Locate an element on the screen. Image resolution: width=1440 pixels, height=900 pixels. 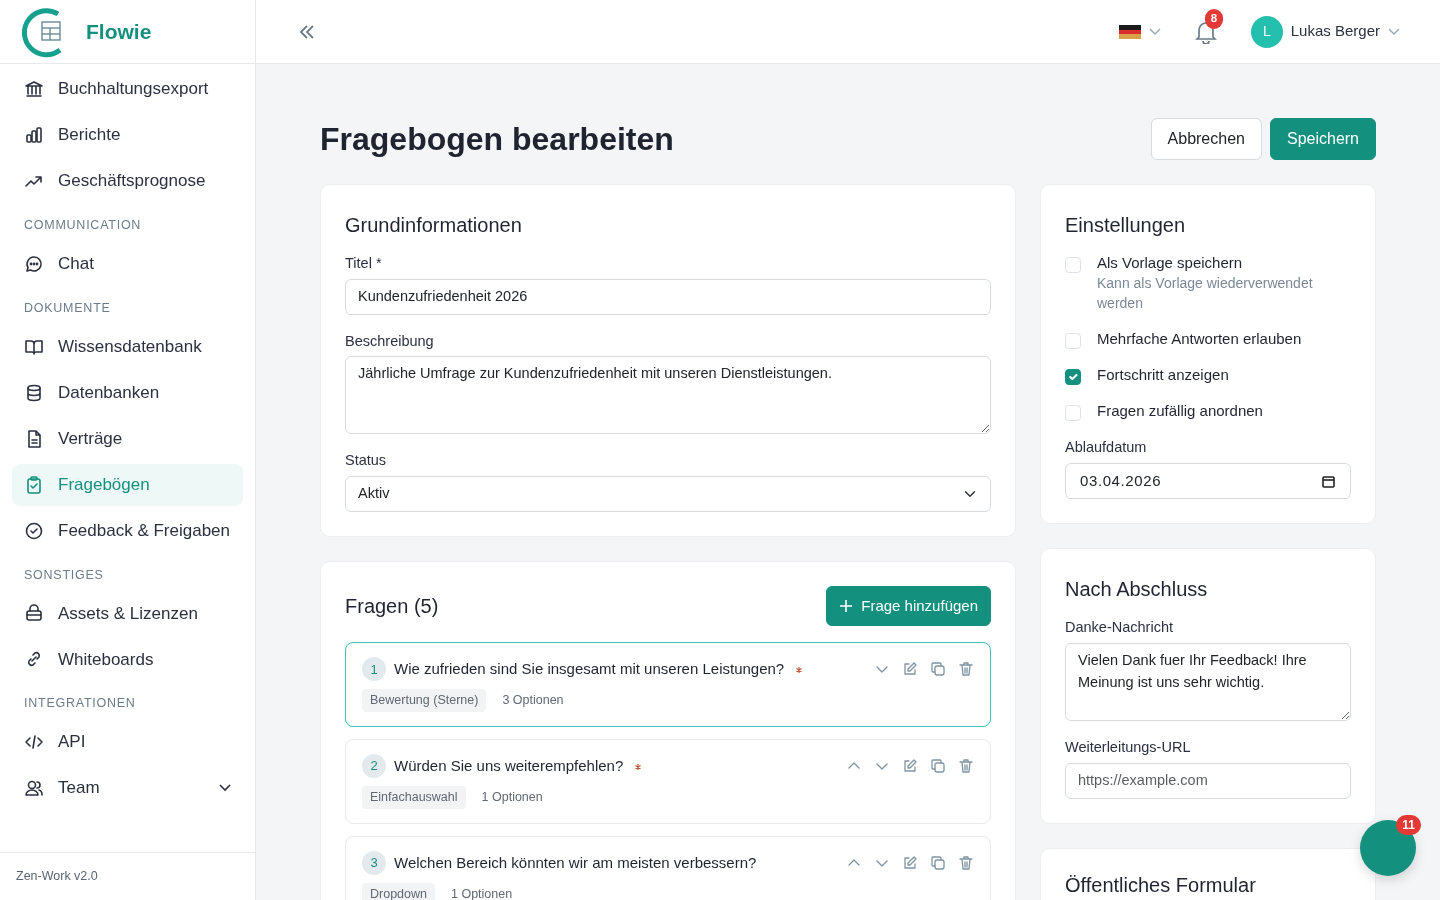
flag-icon is located at coordinates (1129, 31).